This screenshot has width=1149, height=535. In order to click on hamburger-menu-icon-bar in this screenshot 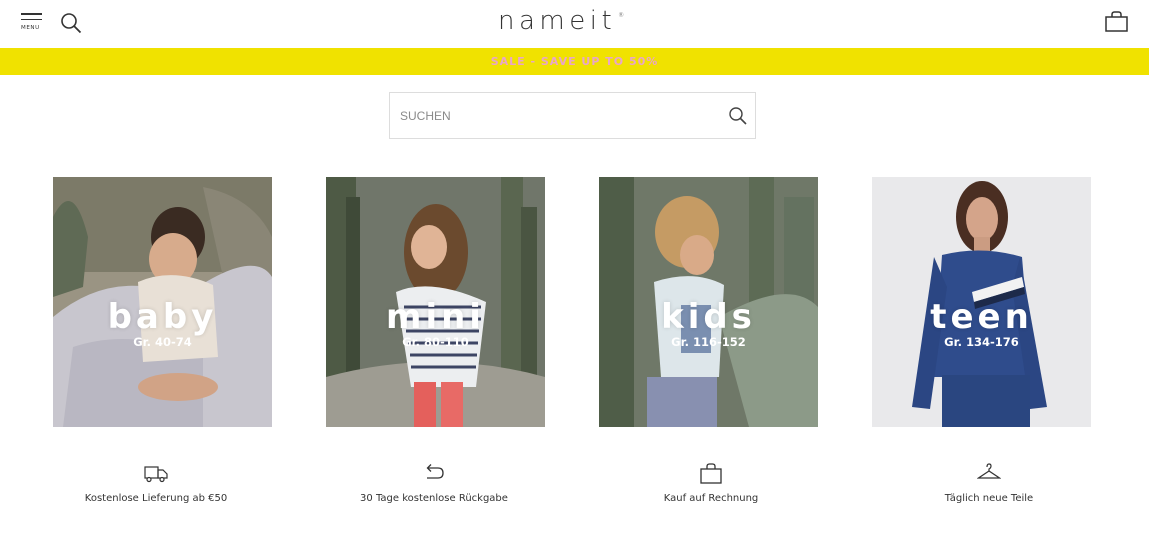, I will do `click(31, 19)`.